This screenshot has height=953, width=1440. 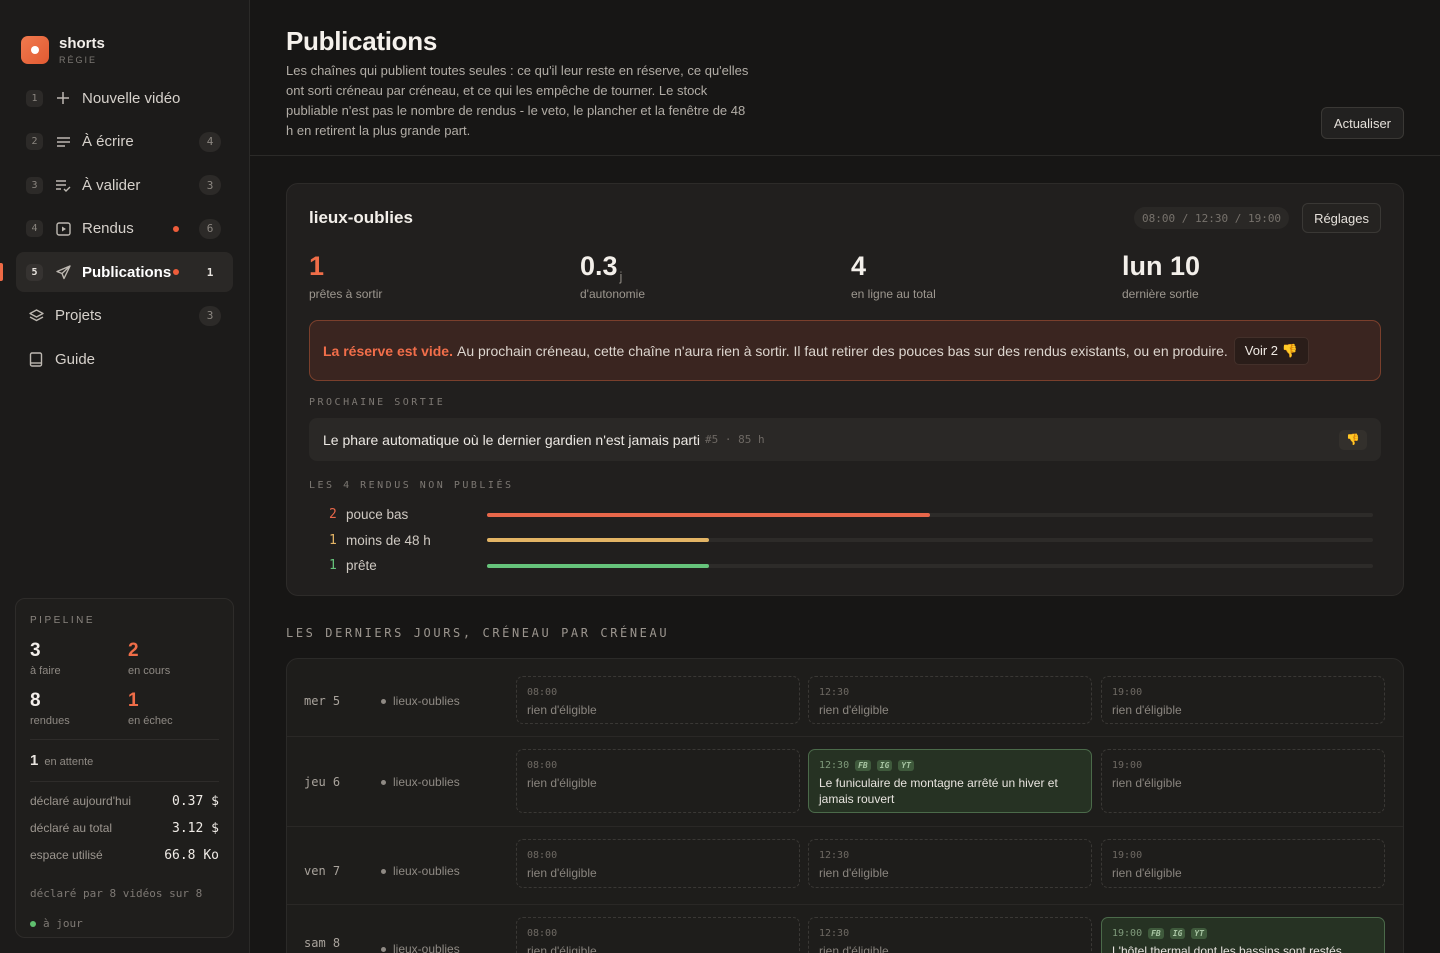 I want to click on sidebar-item-projets: Projets 3, so click(x=124, y=316).